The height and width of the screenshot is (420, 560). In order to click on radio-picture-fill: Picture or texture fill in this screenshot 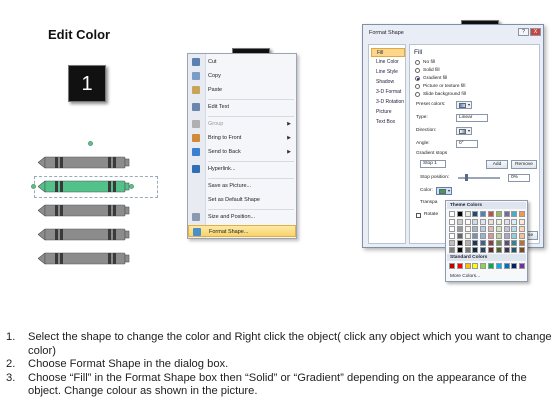, I will do `click(440, 86)`.